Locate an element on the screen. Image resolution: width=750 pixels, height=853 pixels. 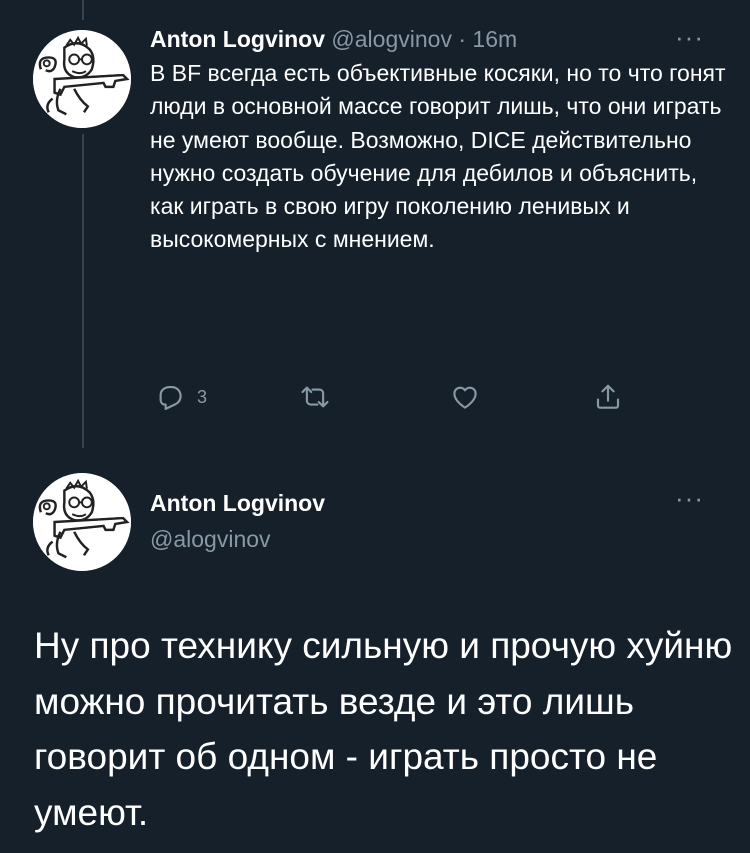
share-icon is located at coordinates (608, 396).